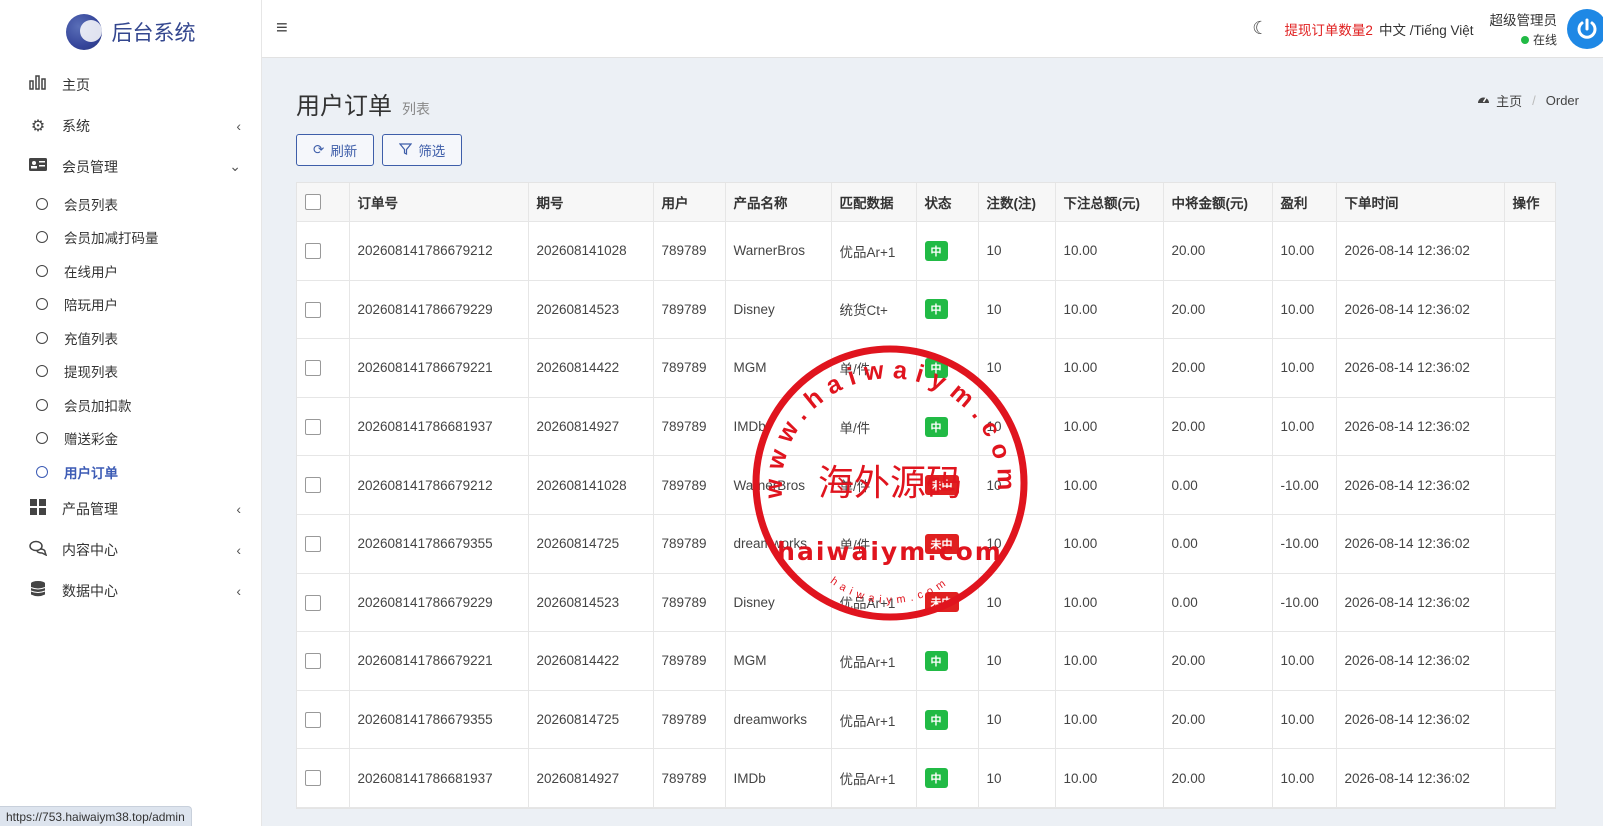 The height and width of the screenshot is (826, 1603). I want to click on submenu-item-betting-code: 会员加减打码量, so click(130, 238).